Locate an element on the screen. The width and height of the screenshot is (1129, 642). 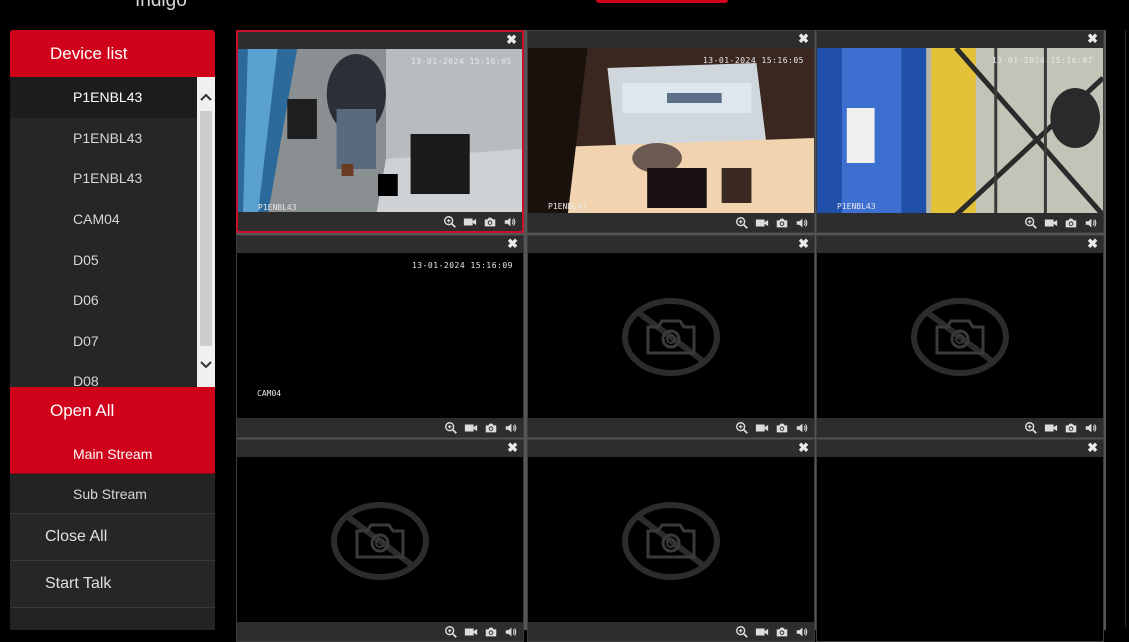
feed-timestamp: 13-01-2024 15:16:07 is located at coordinates (1042, 60).